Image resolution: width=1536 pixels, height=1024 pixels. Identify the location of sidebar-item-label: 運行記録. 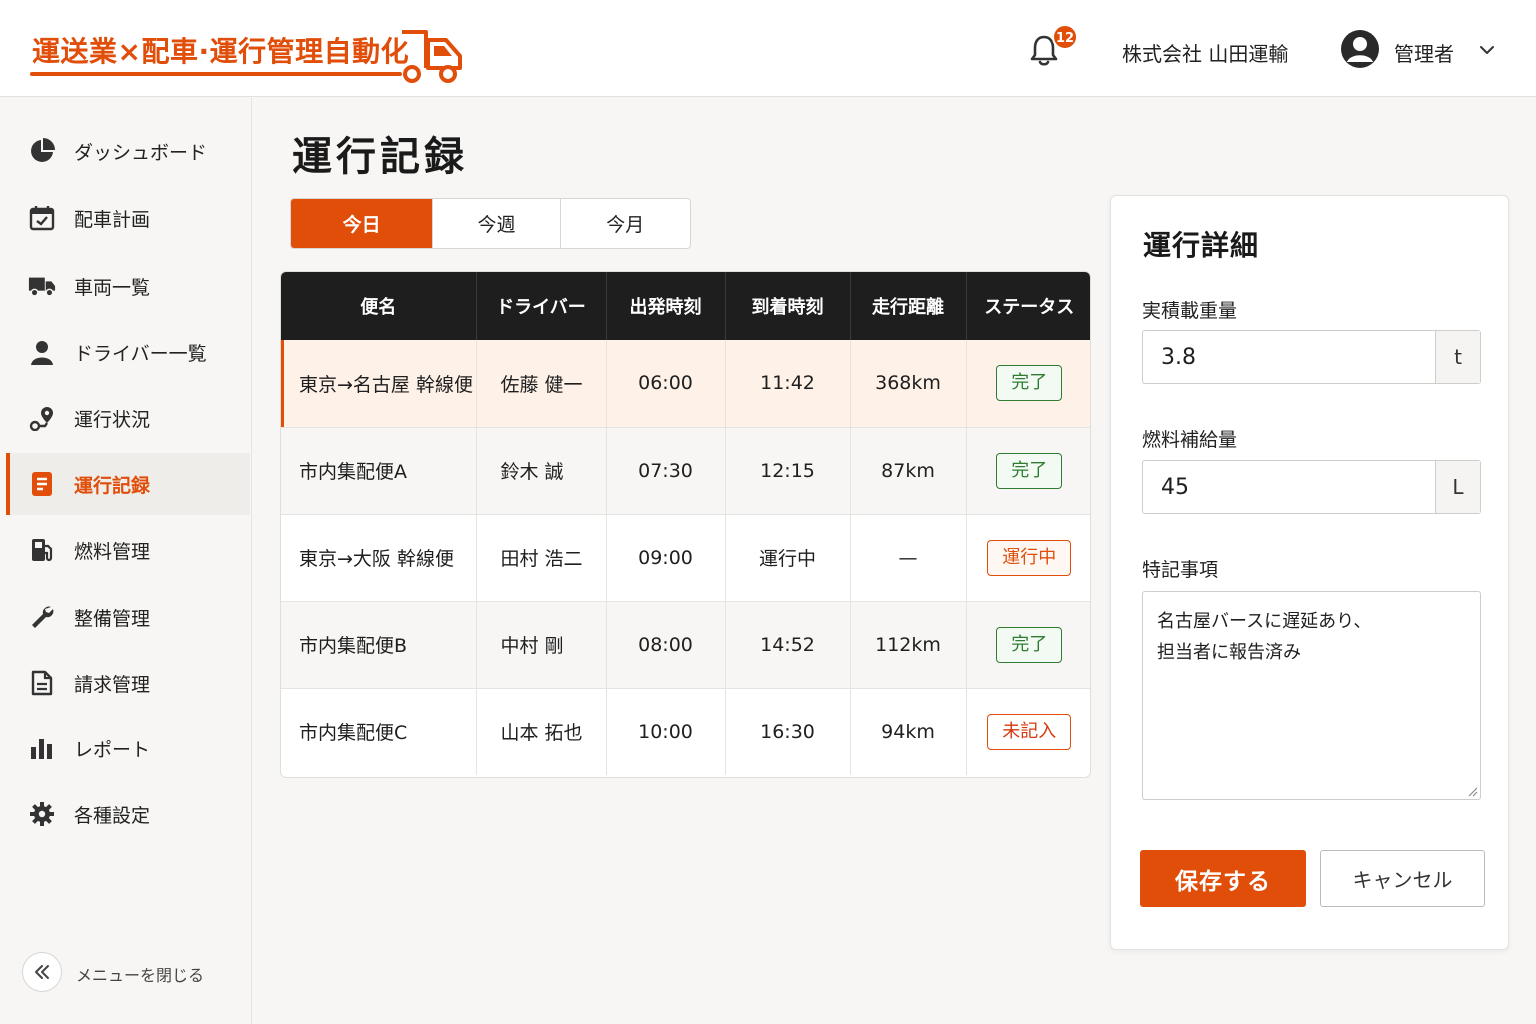
(112, 485).